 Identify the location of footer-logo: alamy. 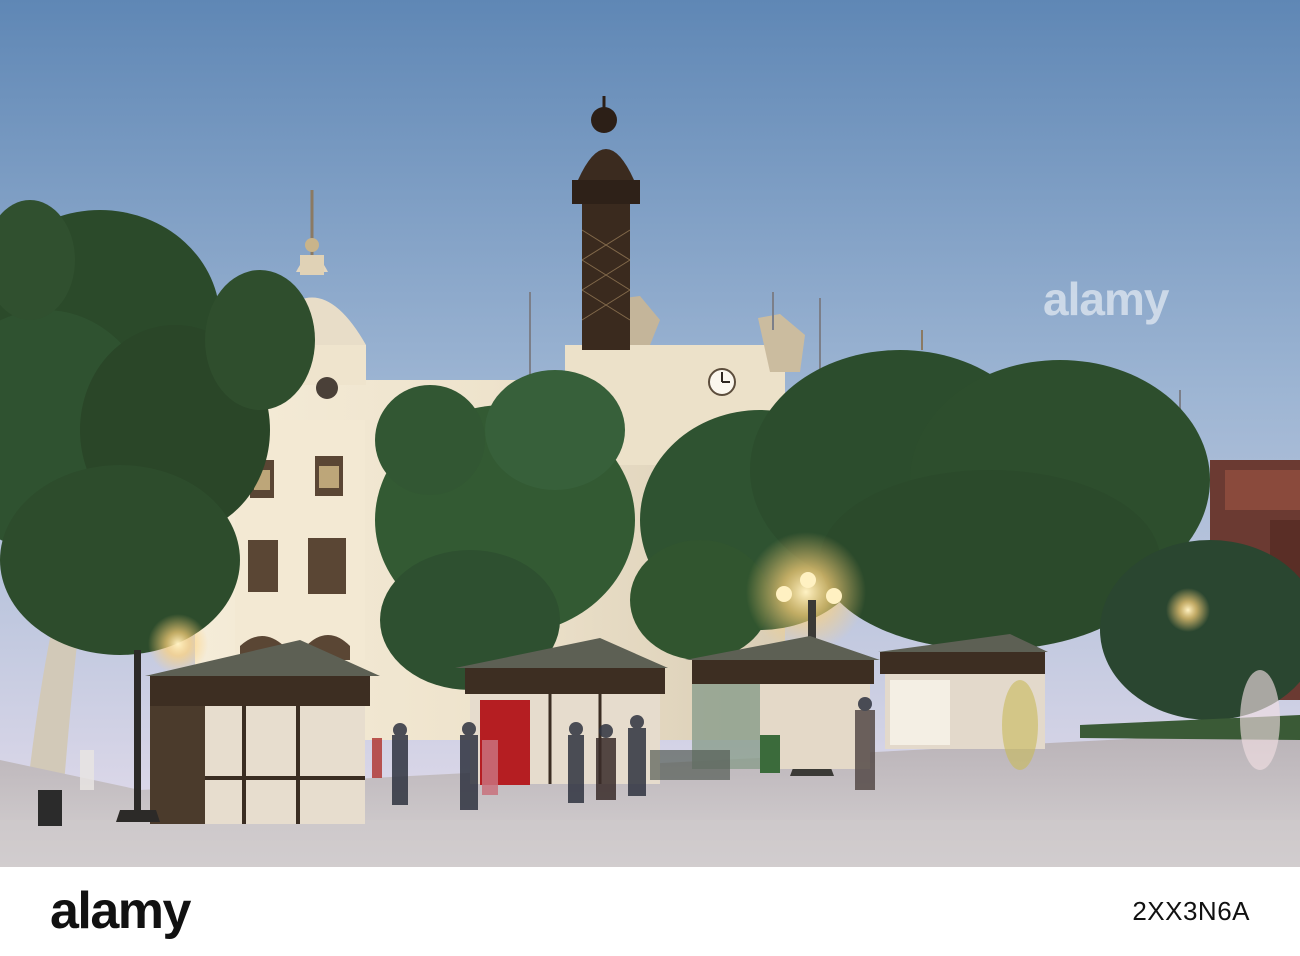
(120, 911).